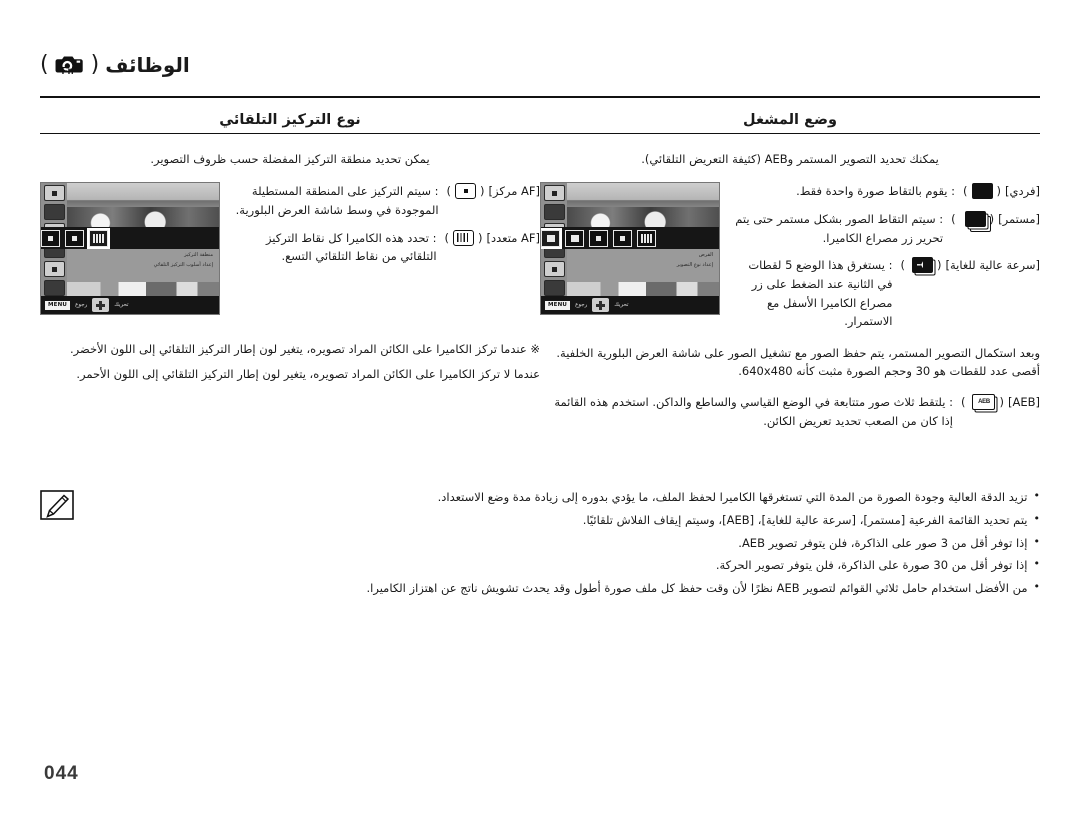  I want to click on drive-mode-item-highspeed-key: [سرعة عالية للغاية] (), so click(970, 265).